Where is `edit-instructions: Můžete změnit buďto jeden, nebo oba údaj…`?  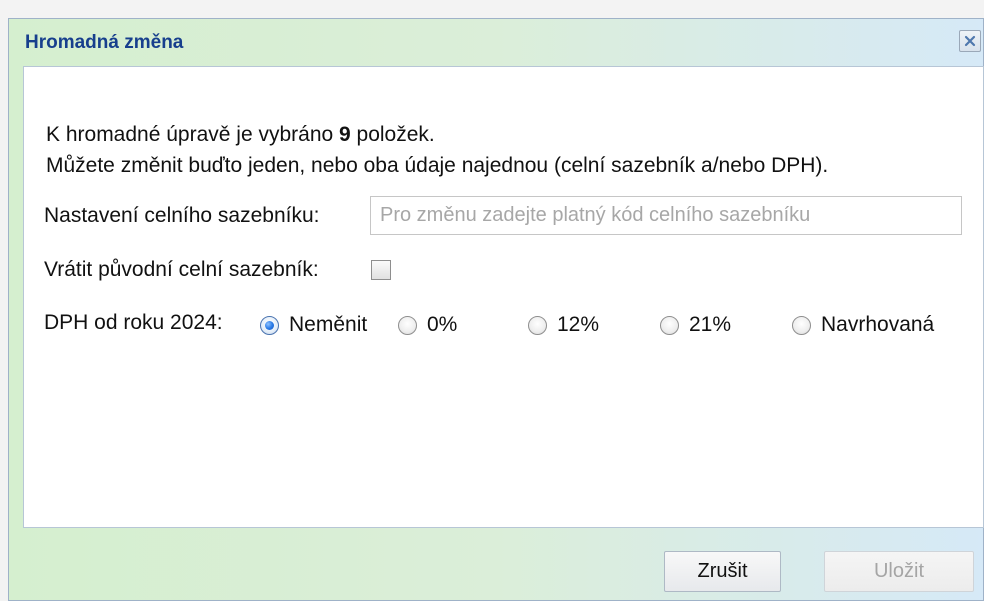
edit-instructions: Můžete změnit buďto jeden, nebo oba údaj… is located at coordinates (437, 165).